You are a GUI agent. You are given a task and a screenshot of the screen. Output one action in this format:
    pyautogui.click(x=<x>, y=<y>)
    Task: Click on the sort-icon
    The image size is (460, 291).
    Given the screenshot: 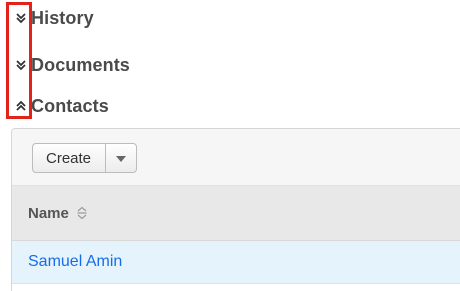 What is the action you would take?
    pyautogui.click(x=82, y=213)
    